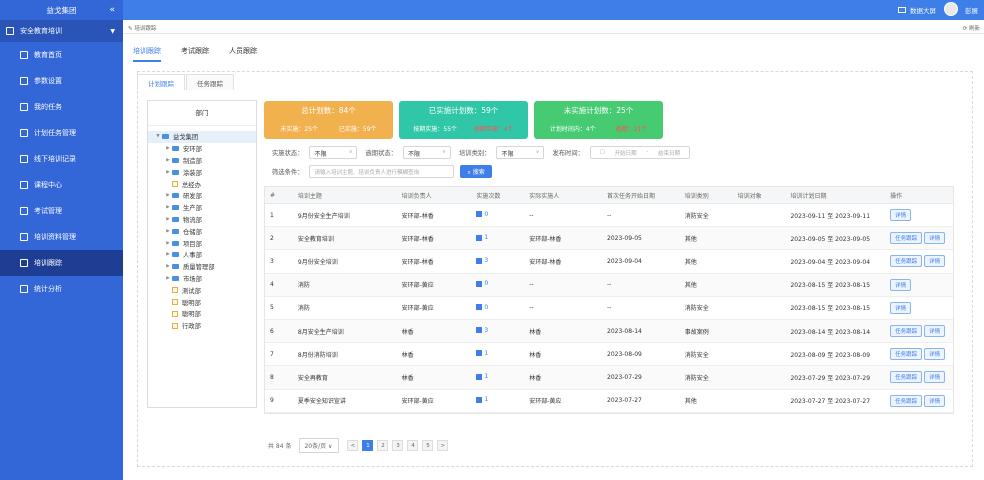 Image resolution: width=984 pixels, height=480 pixels. I want to click on tree-node: ▶ 研发部, so click(202, 196).